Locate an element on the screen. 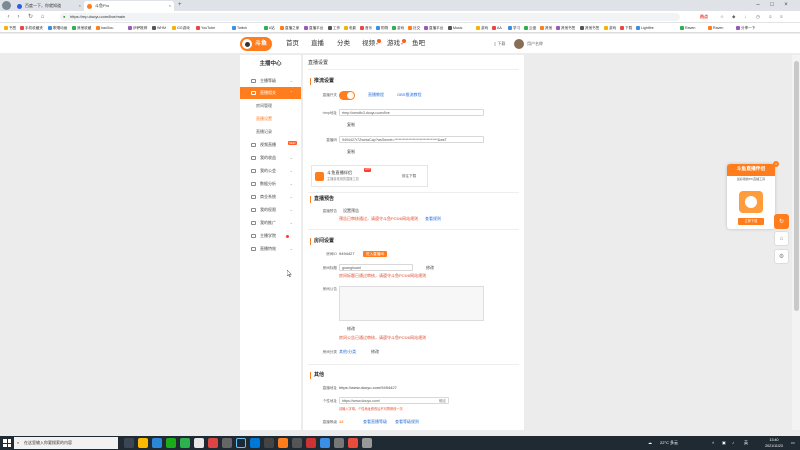 The image size is (800, 450). view-level-link: 查看直播等级 is located at coordinates (375, 422).